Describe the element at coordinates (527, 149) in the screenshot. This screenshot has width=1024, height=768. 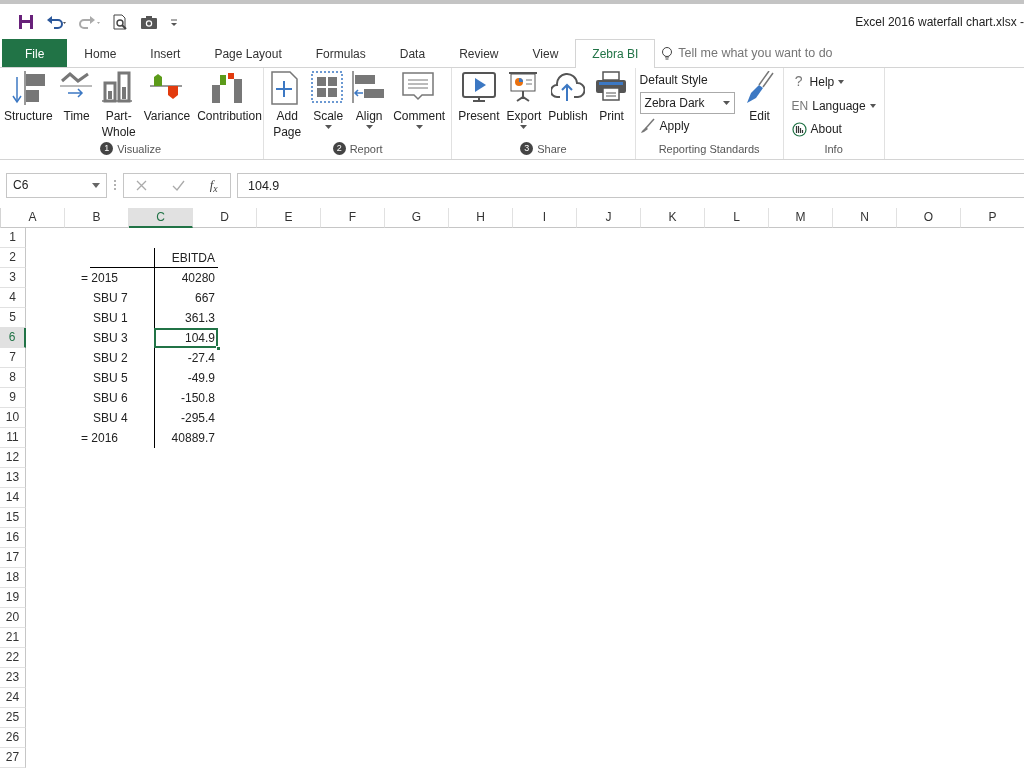
I see `step-number: 3` at that location.